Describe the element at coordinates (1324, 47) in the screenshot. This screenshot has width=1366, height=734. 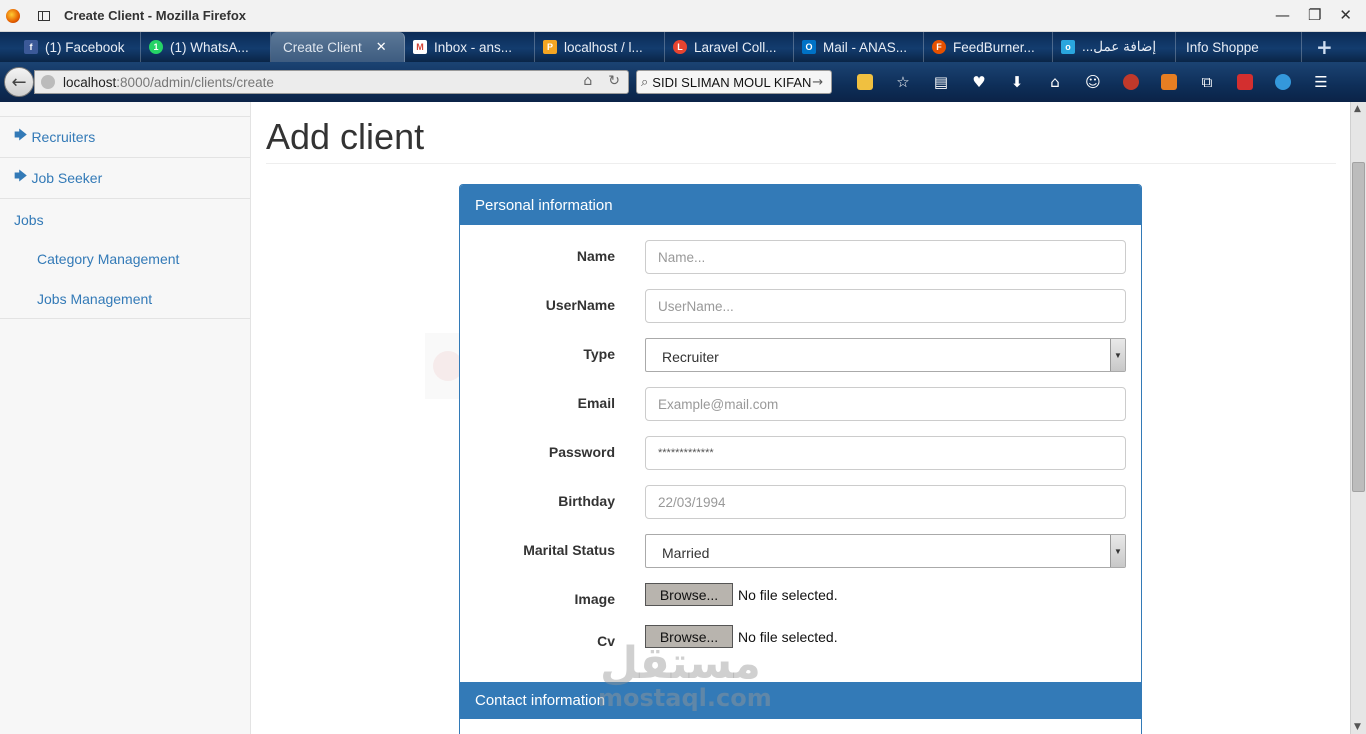
I see `new-tab-button: +` at that location.